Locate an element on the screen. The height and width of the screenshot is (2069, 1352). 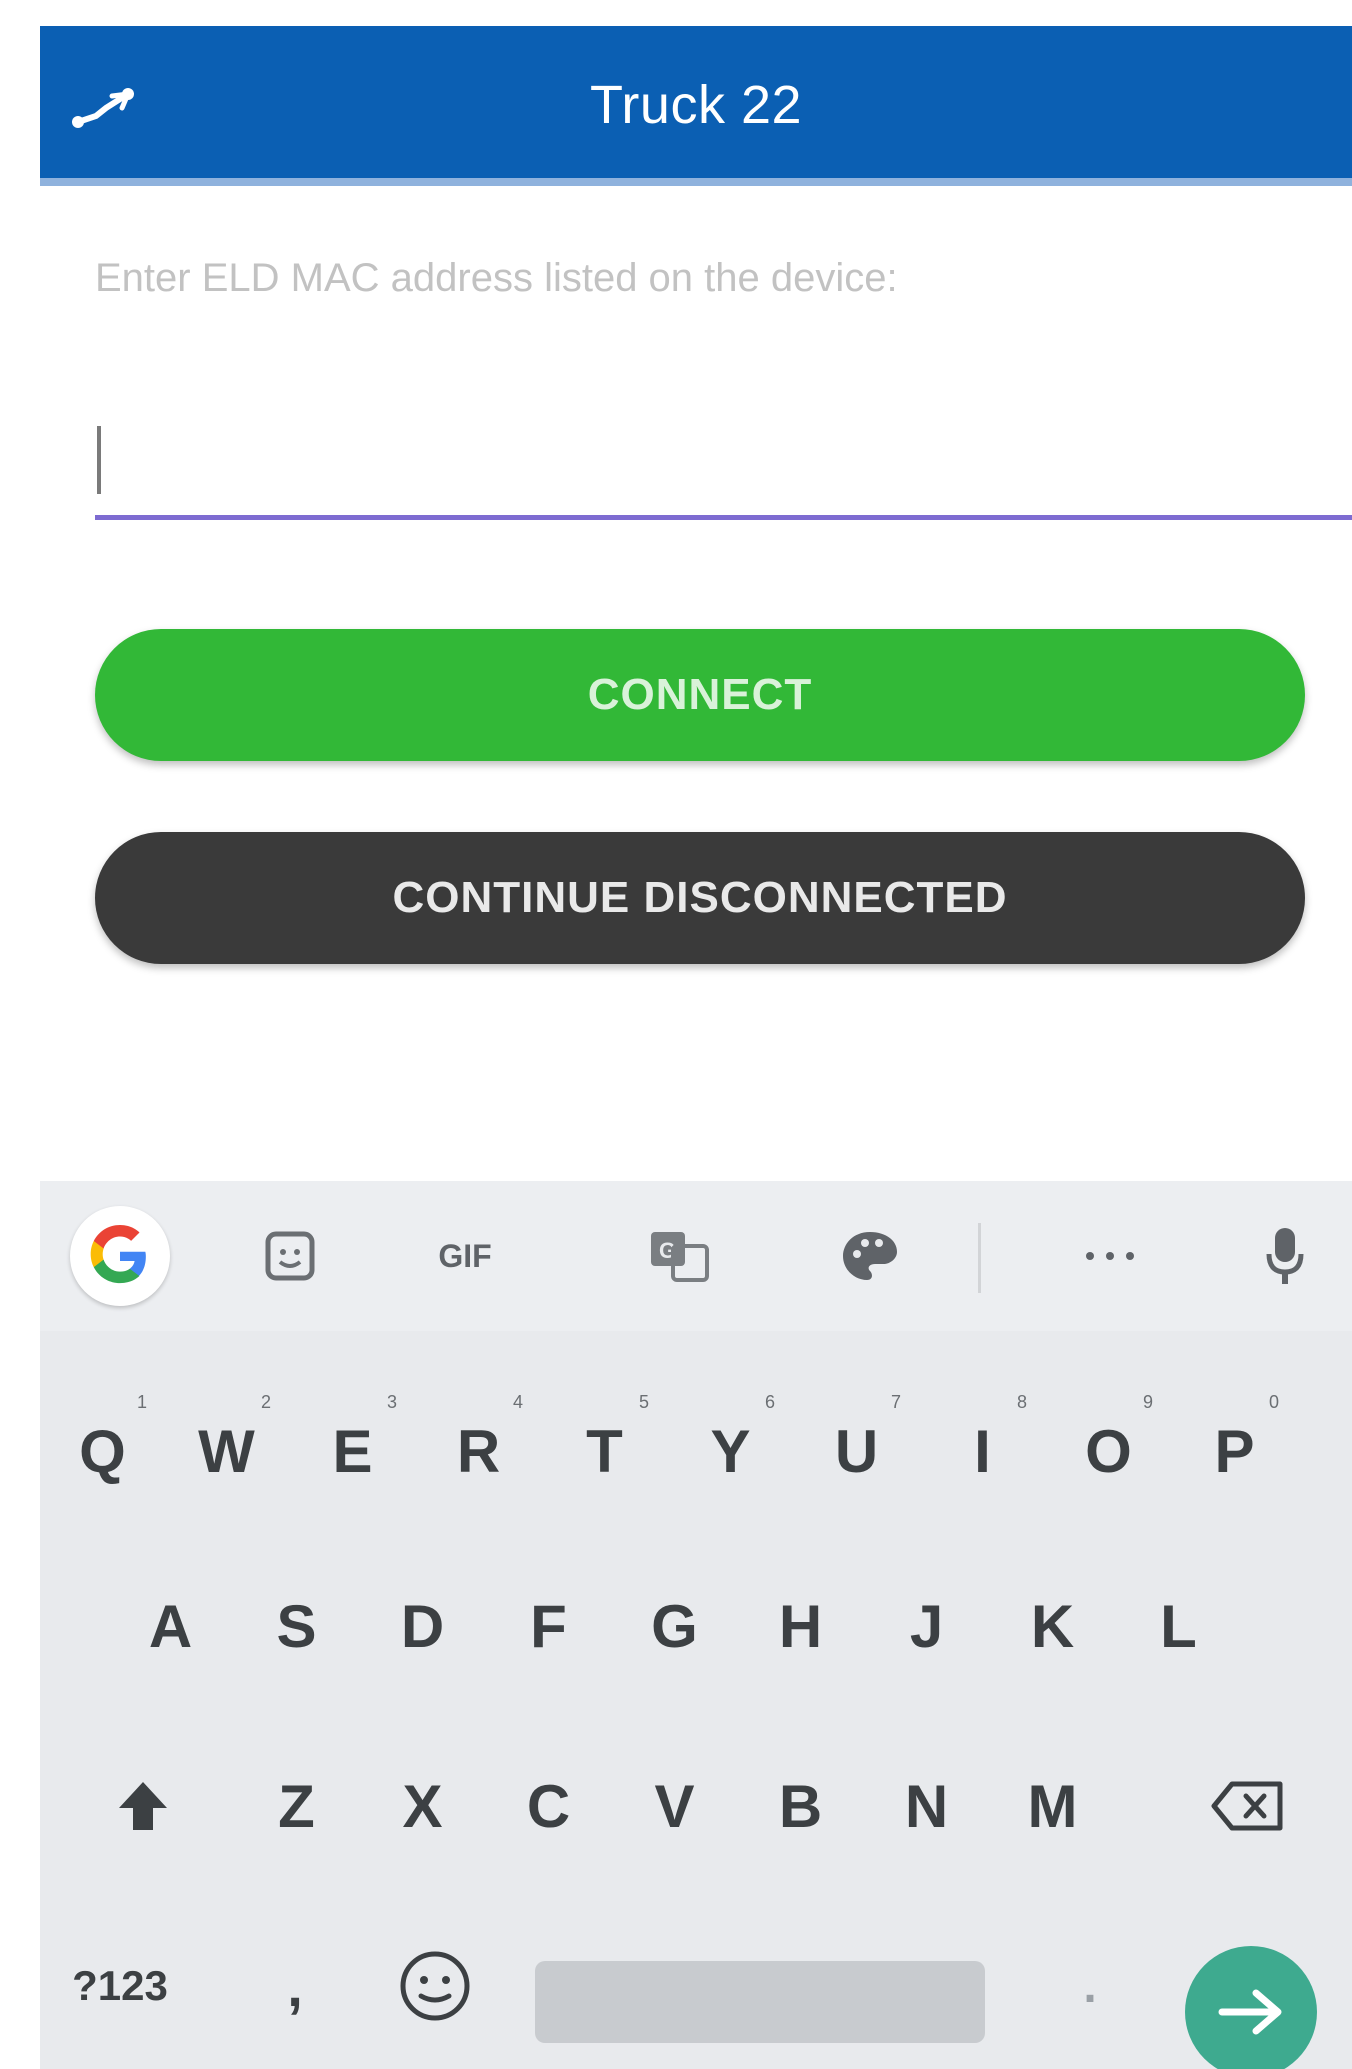
key-y: Y6 is located at coordinates (730, 1451).